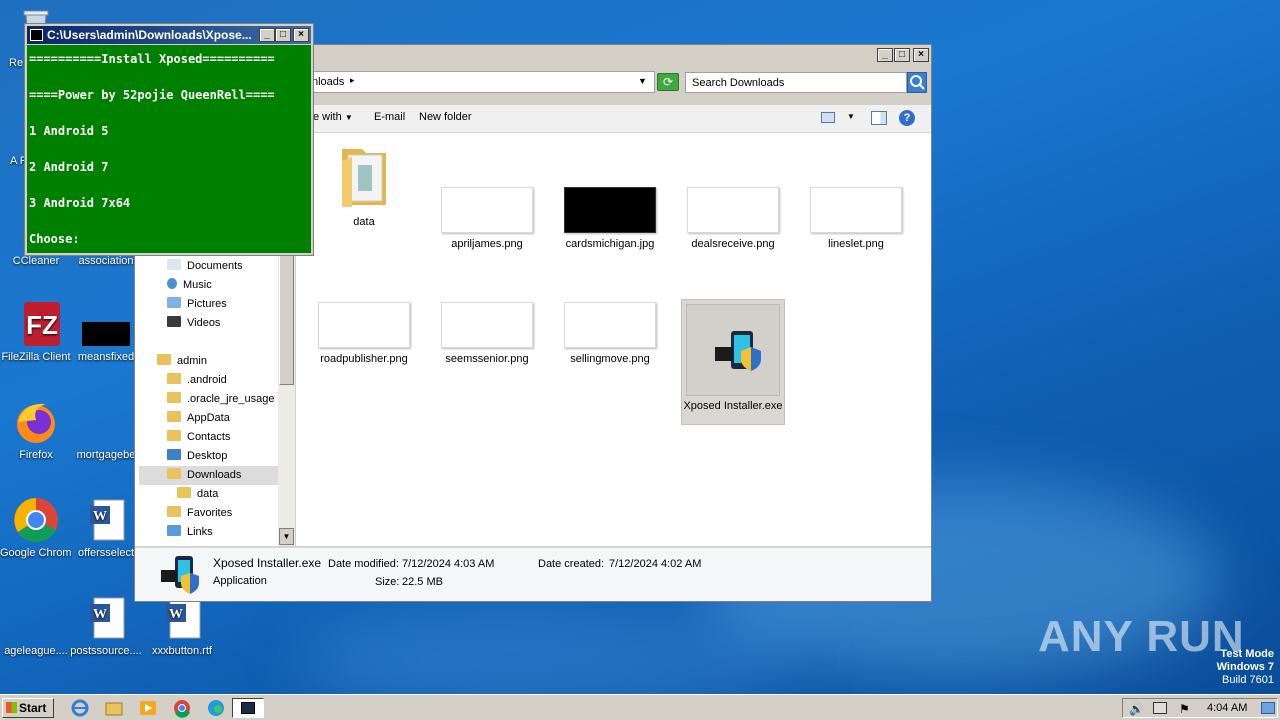 The image size is (1280, 720). What do you see at coordinates (197, 380) in the screenshot?
I see `nav-item-android: .android` at bounding box center [197, 380].